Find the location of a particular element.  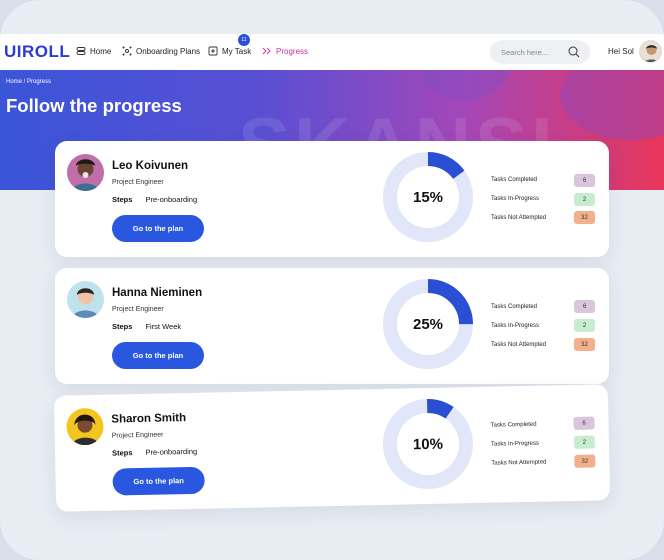

person-name: Leo Koivunen is located at coordinates (150, 166).